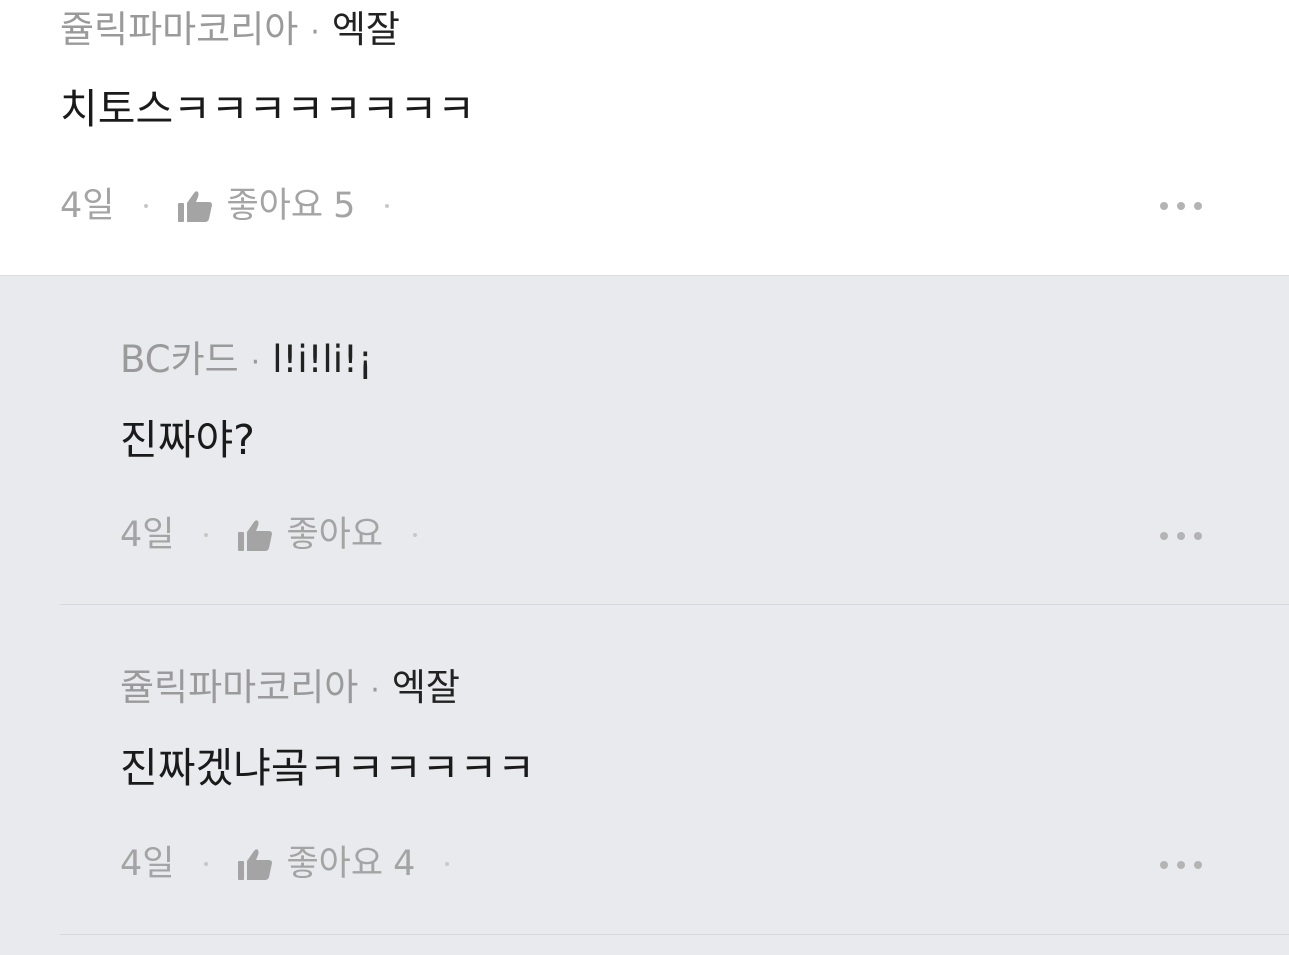 The image size is (1289, 955). What do you see at coordinates (179, 29) in the screenshot?
I see `comment-author: 쥴릭파마코리아` at bounding box center [179, 29].